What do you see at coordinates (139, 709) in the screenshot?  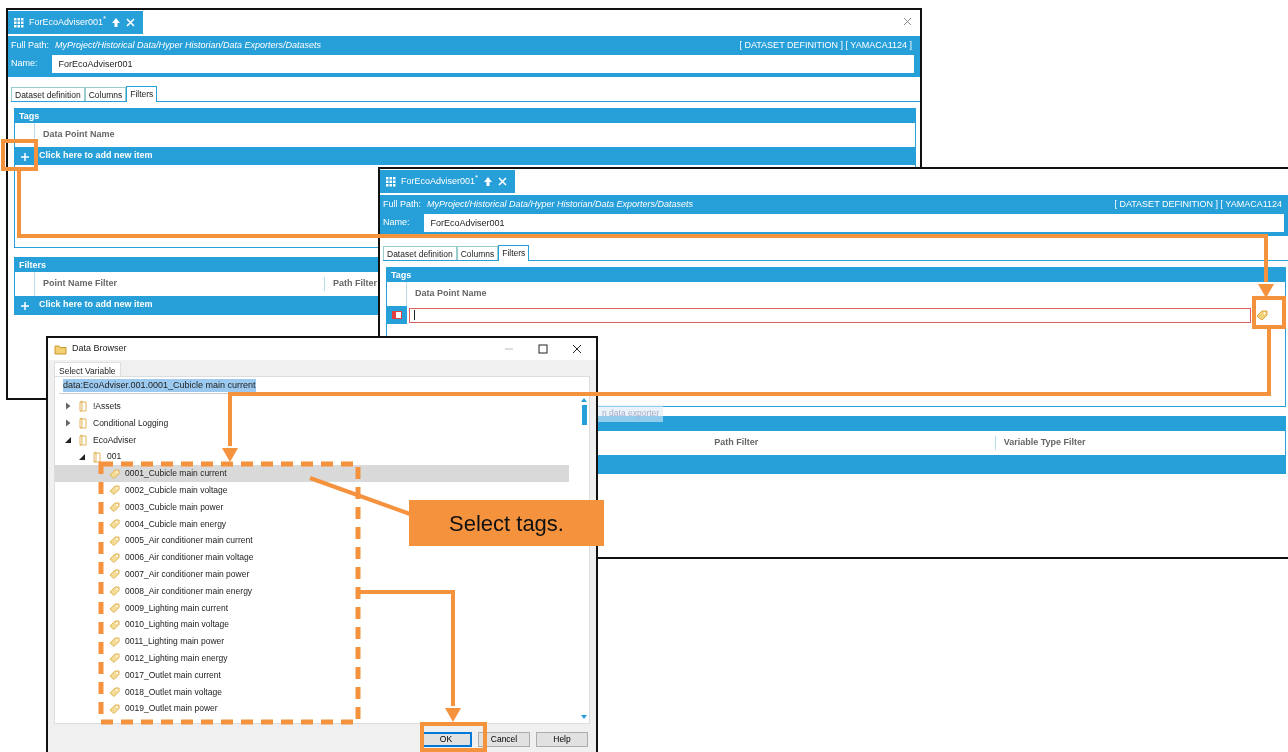 I see `tree-item: 0019_Outlet main power` at bounding box center [139, 709].